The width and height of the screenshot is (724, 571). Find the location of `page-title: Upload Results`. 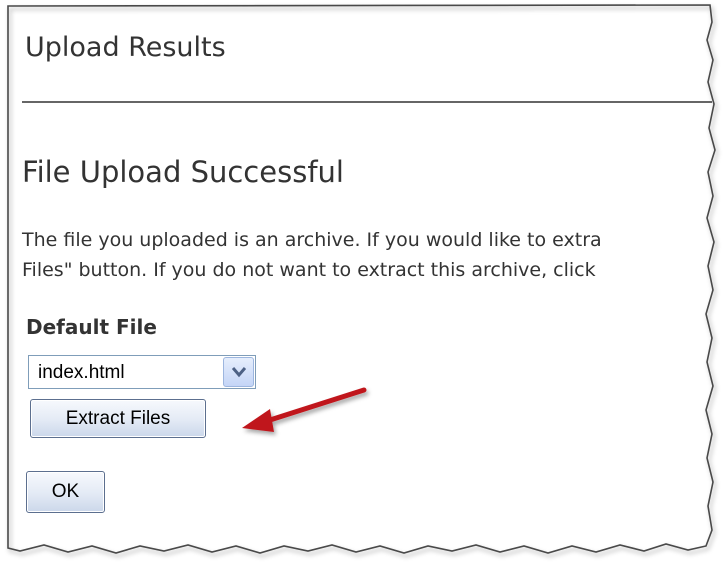

page-title: Upload Results is located at coordinates (125, 47).